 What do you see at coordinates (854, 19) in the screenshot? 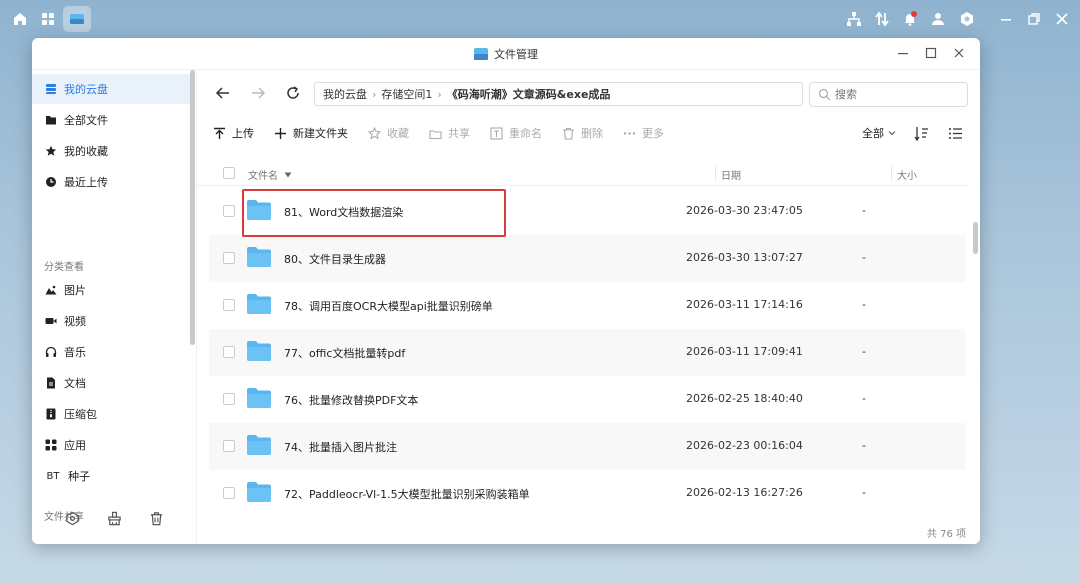
I see `network-icon` at bounding box center [854, 19].